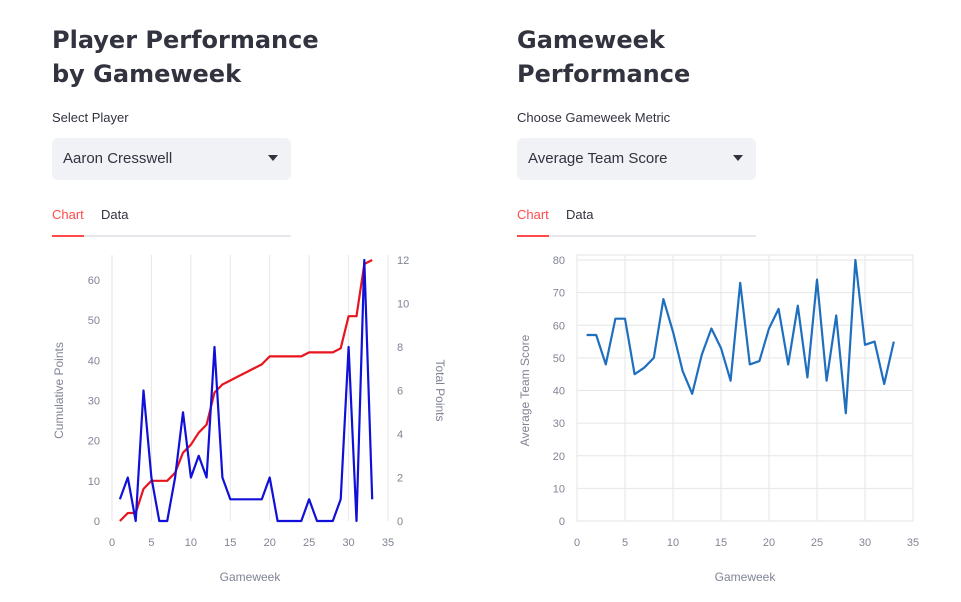  Describe the element at coordinates (59, 390) in the screenshot. I see `y-axis-label: Cumulative Points` at that location.